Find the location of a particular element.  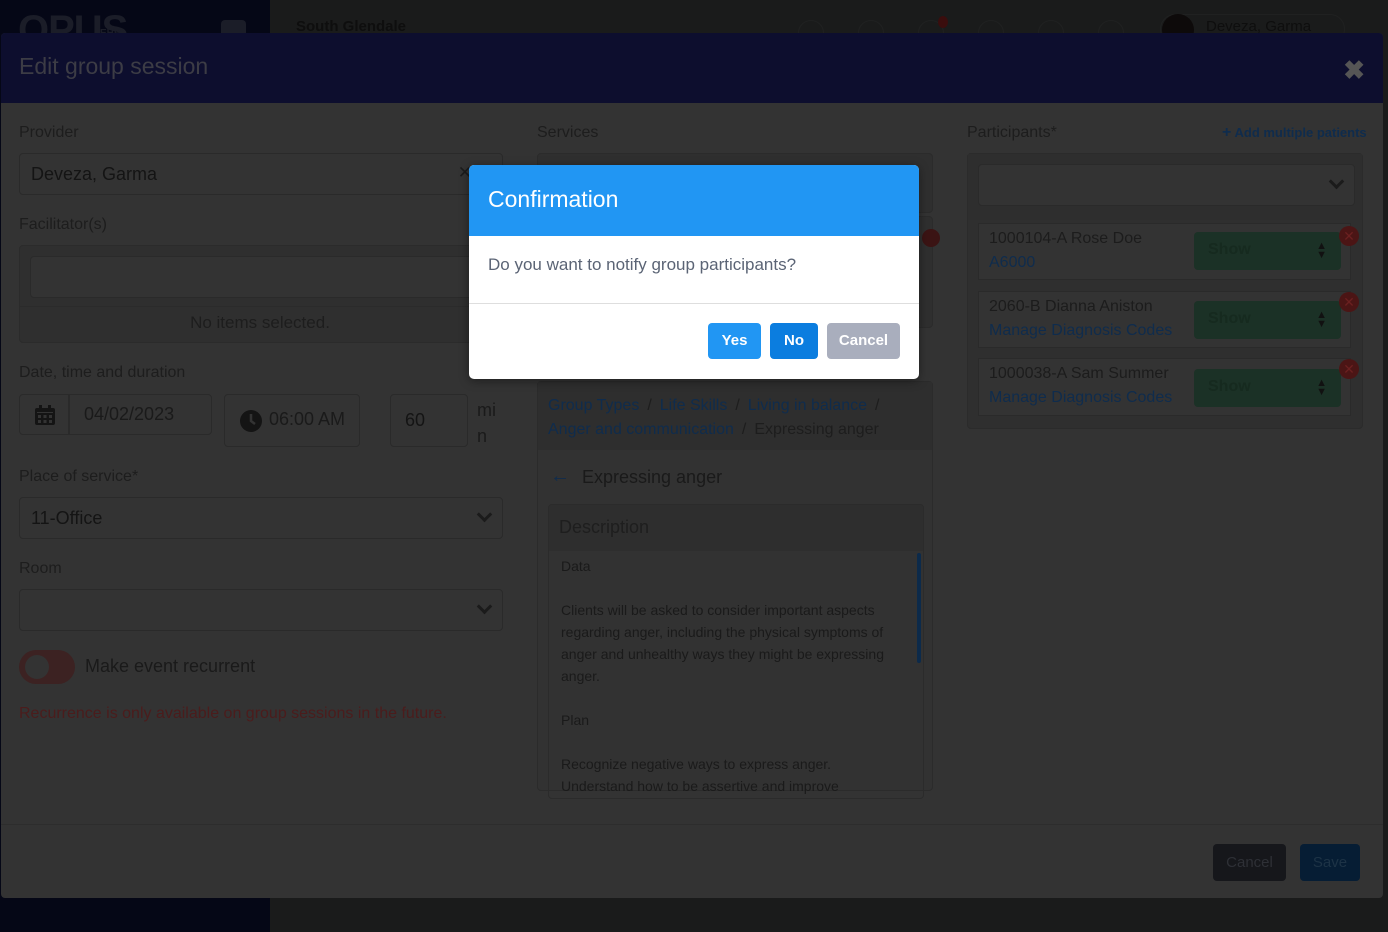

description-scrollbar is located at coordinates (919, 608).